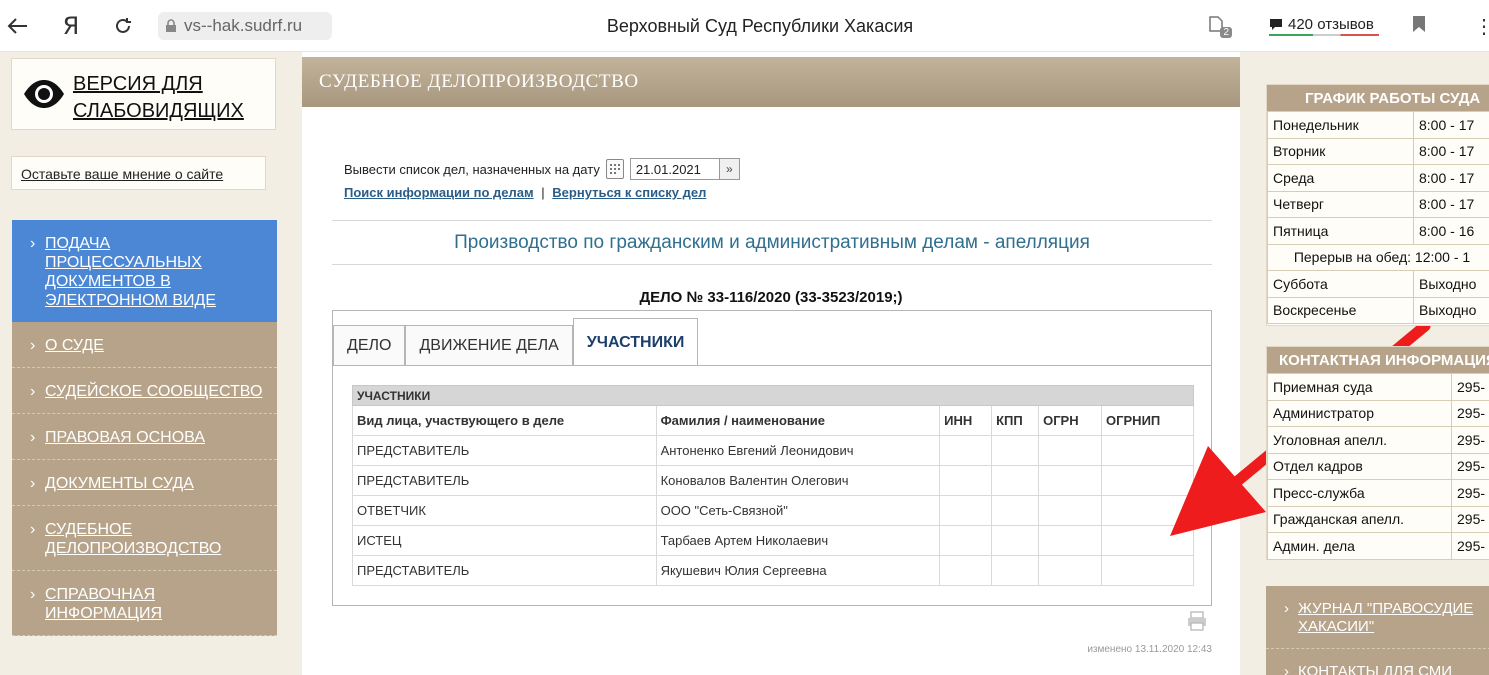 This screenshot has height=675, width=1489. I want to click on back-to-list-link: Вернуться к списку дел, so click(629, 192).